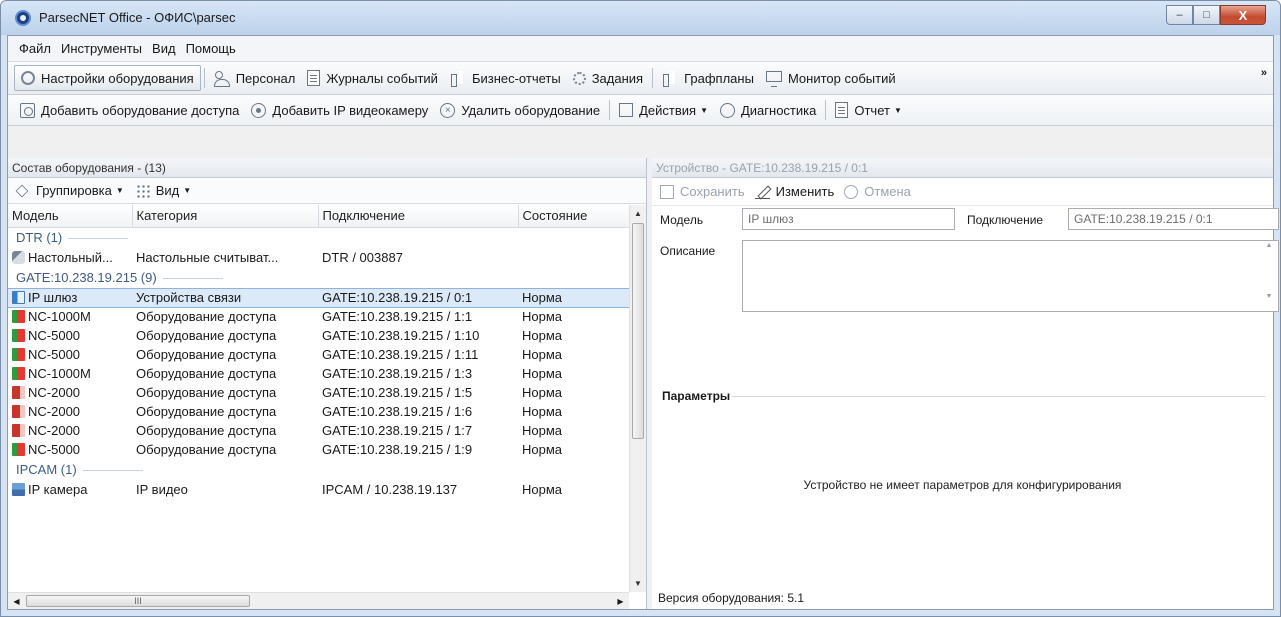 This screenshot has height=617, width=1281. I want to click on group-header-row: IPCAM (1), so click(318, 469).